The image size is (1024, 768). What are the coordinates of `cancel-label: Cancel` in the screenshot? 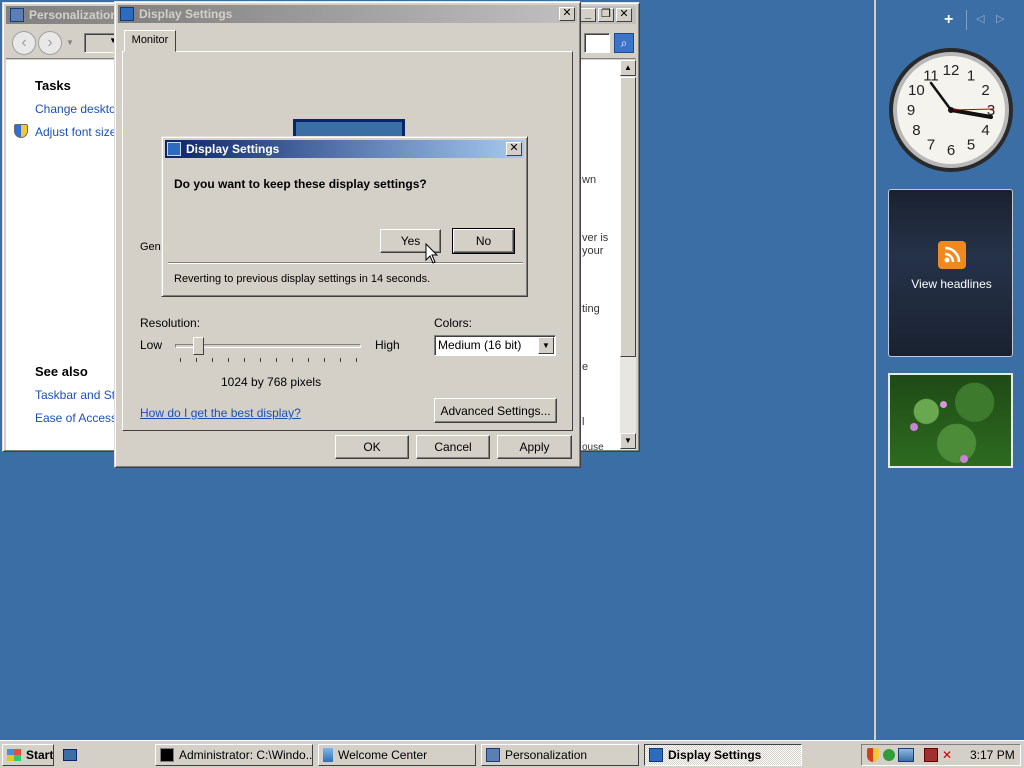 It's located at (453, 447).